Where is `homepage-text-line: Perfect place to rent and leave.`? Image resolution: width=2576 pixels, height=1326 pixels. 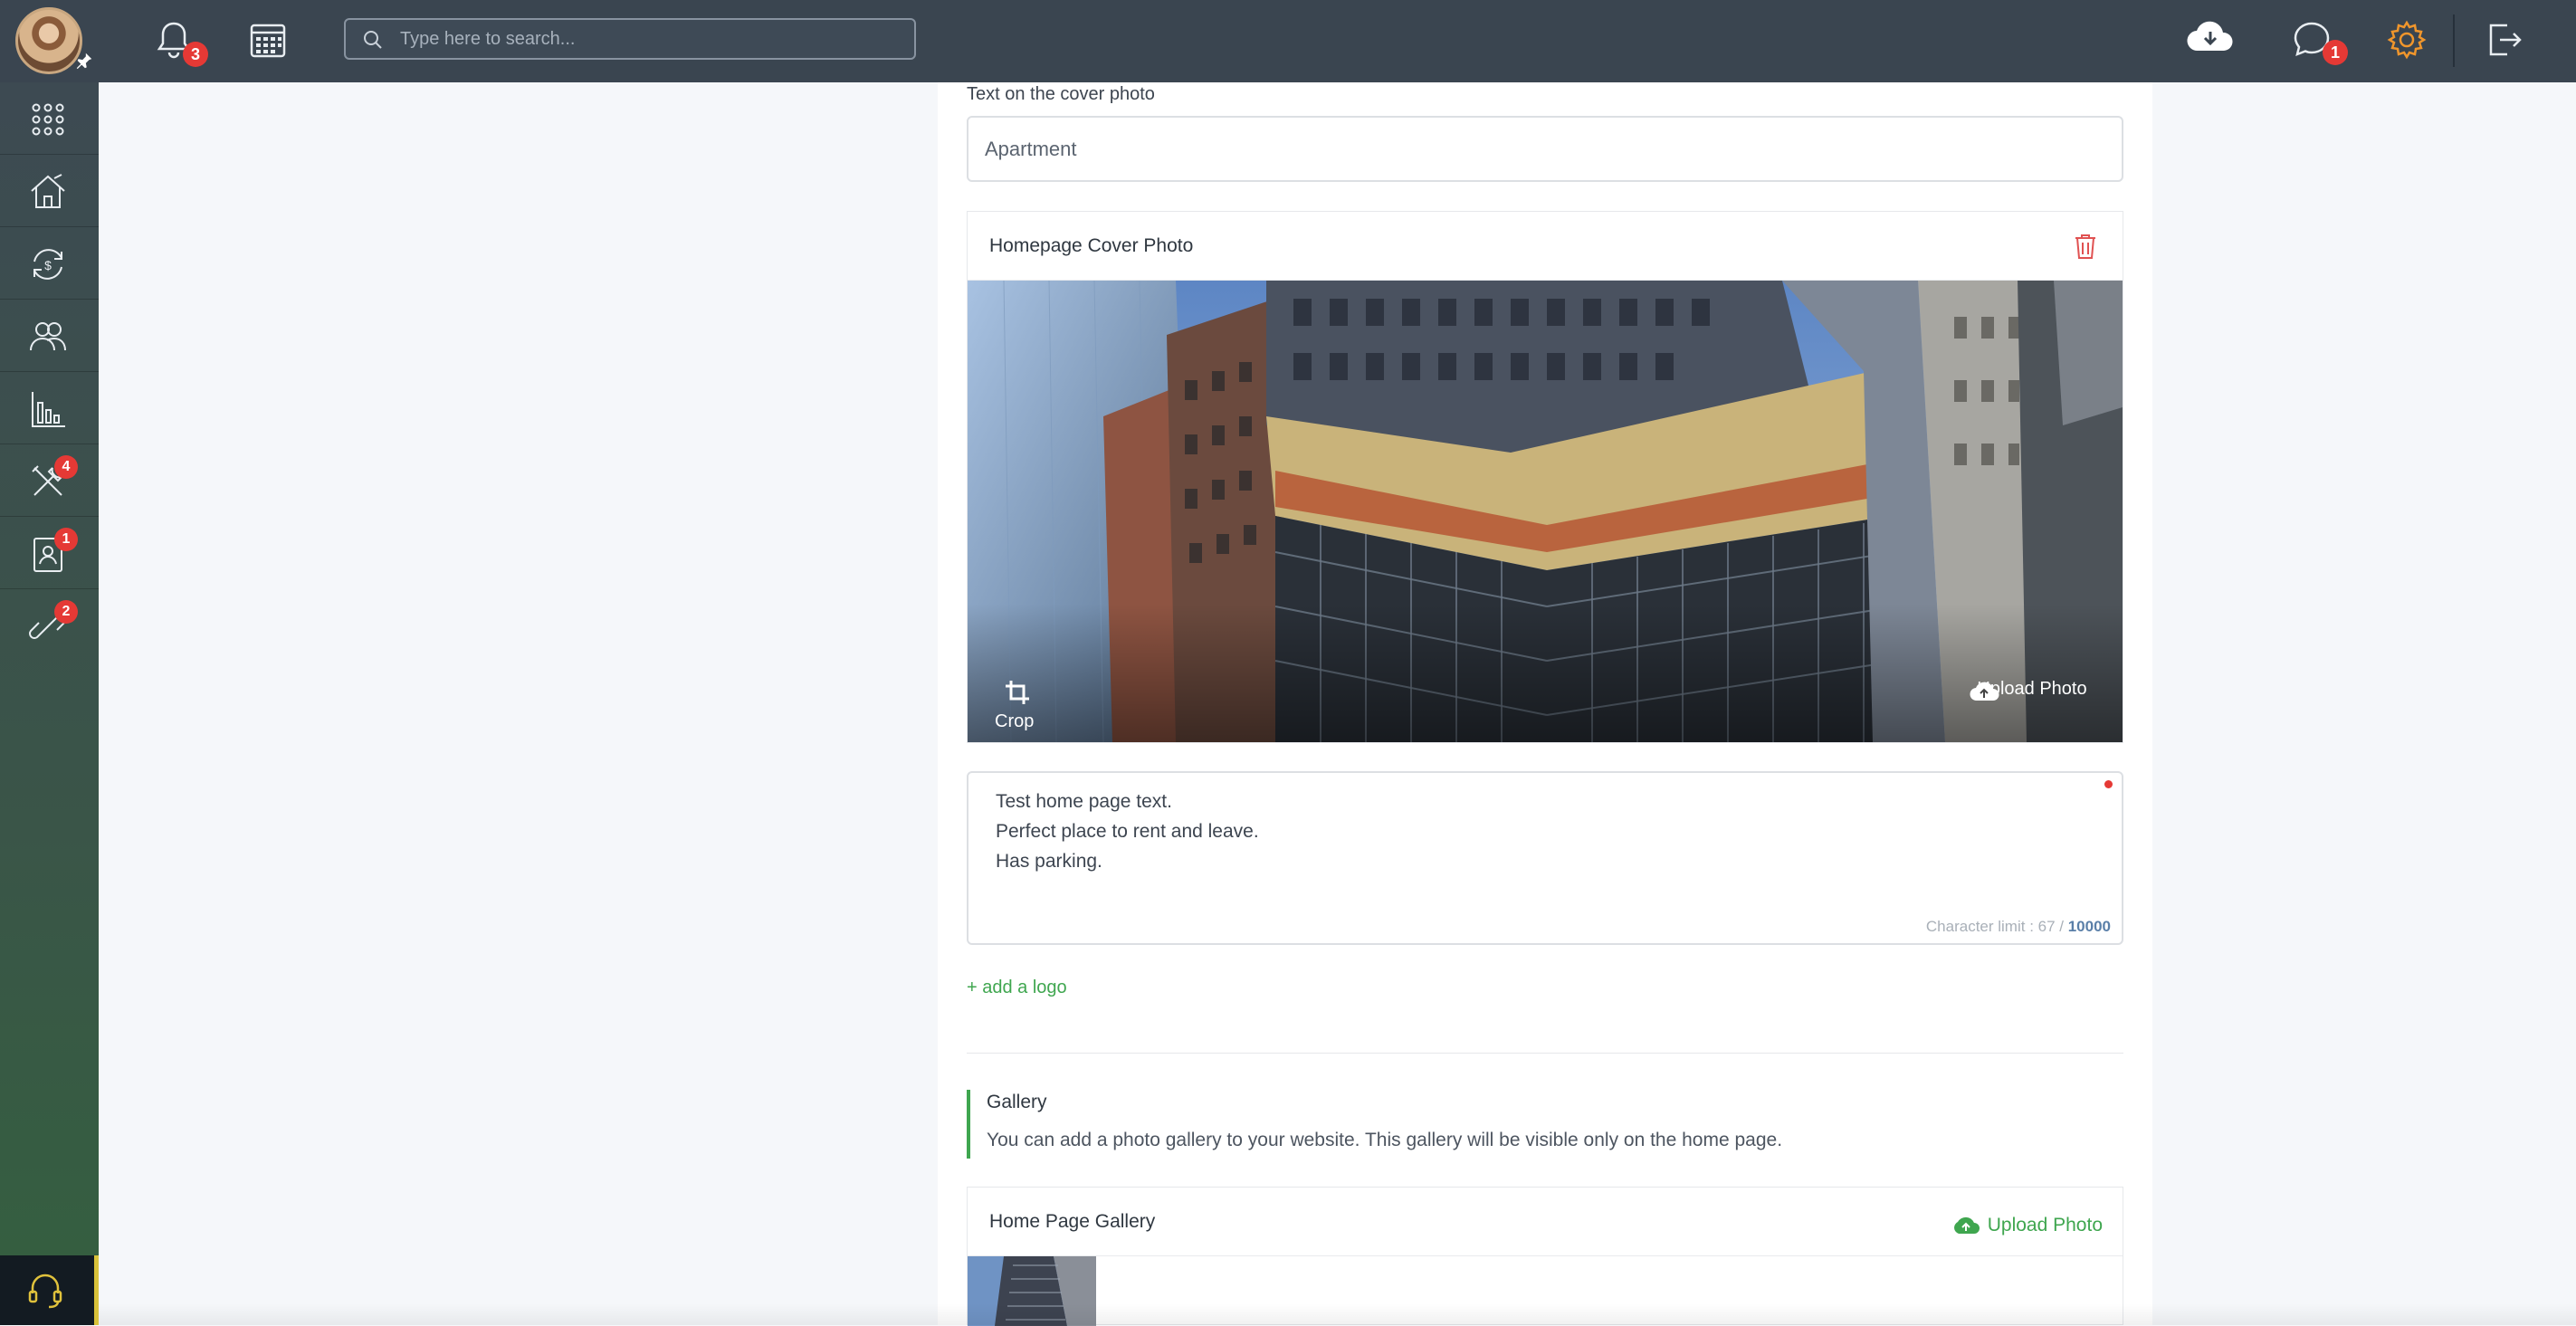
homepage-text-line: Perfect place to rent and leave. is located at coordinates (1127, 832).